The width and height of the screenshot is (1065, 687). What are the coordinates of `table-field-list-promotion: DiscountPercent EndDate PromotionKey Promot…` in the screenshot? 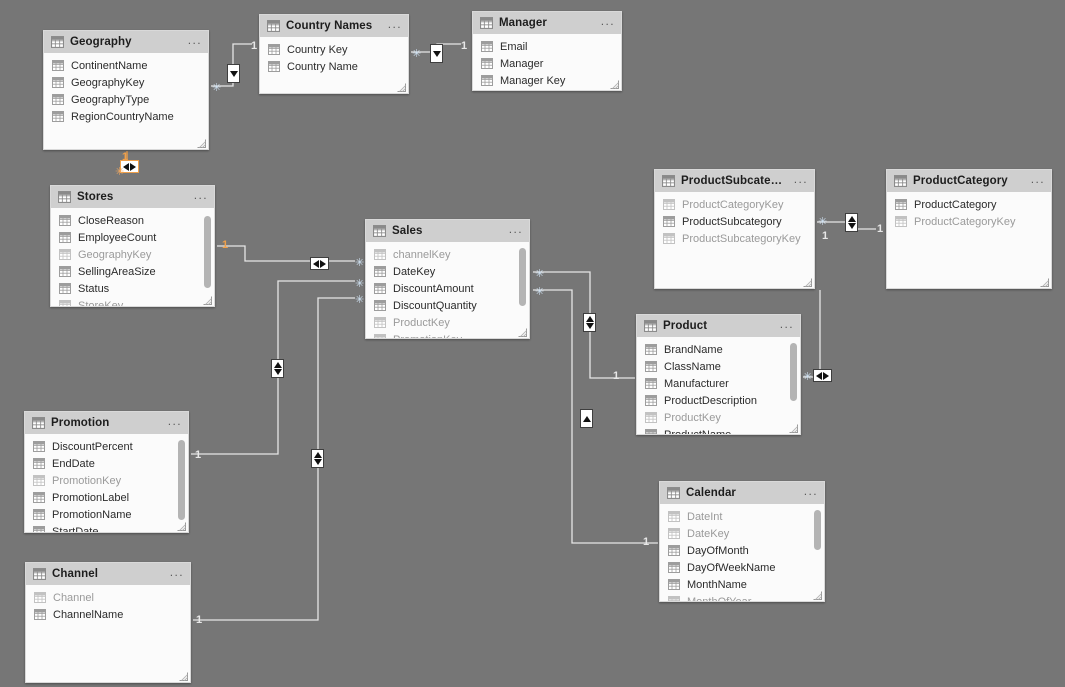 It's located at (106, 483).